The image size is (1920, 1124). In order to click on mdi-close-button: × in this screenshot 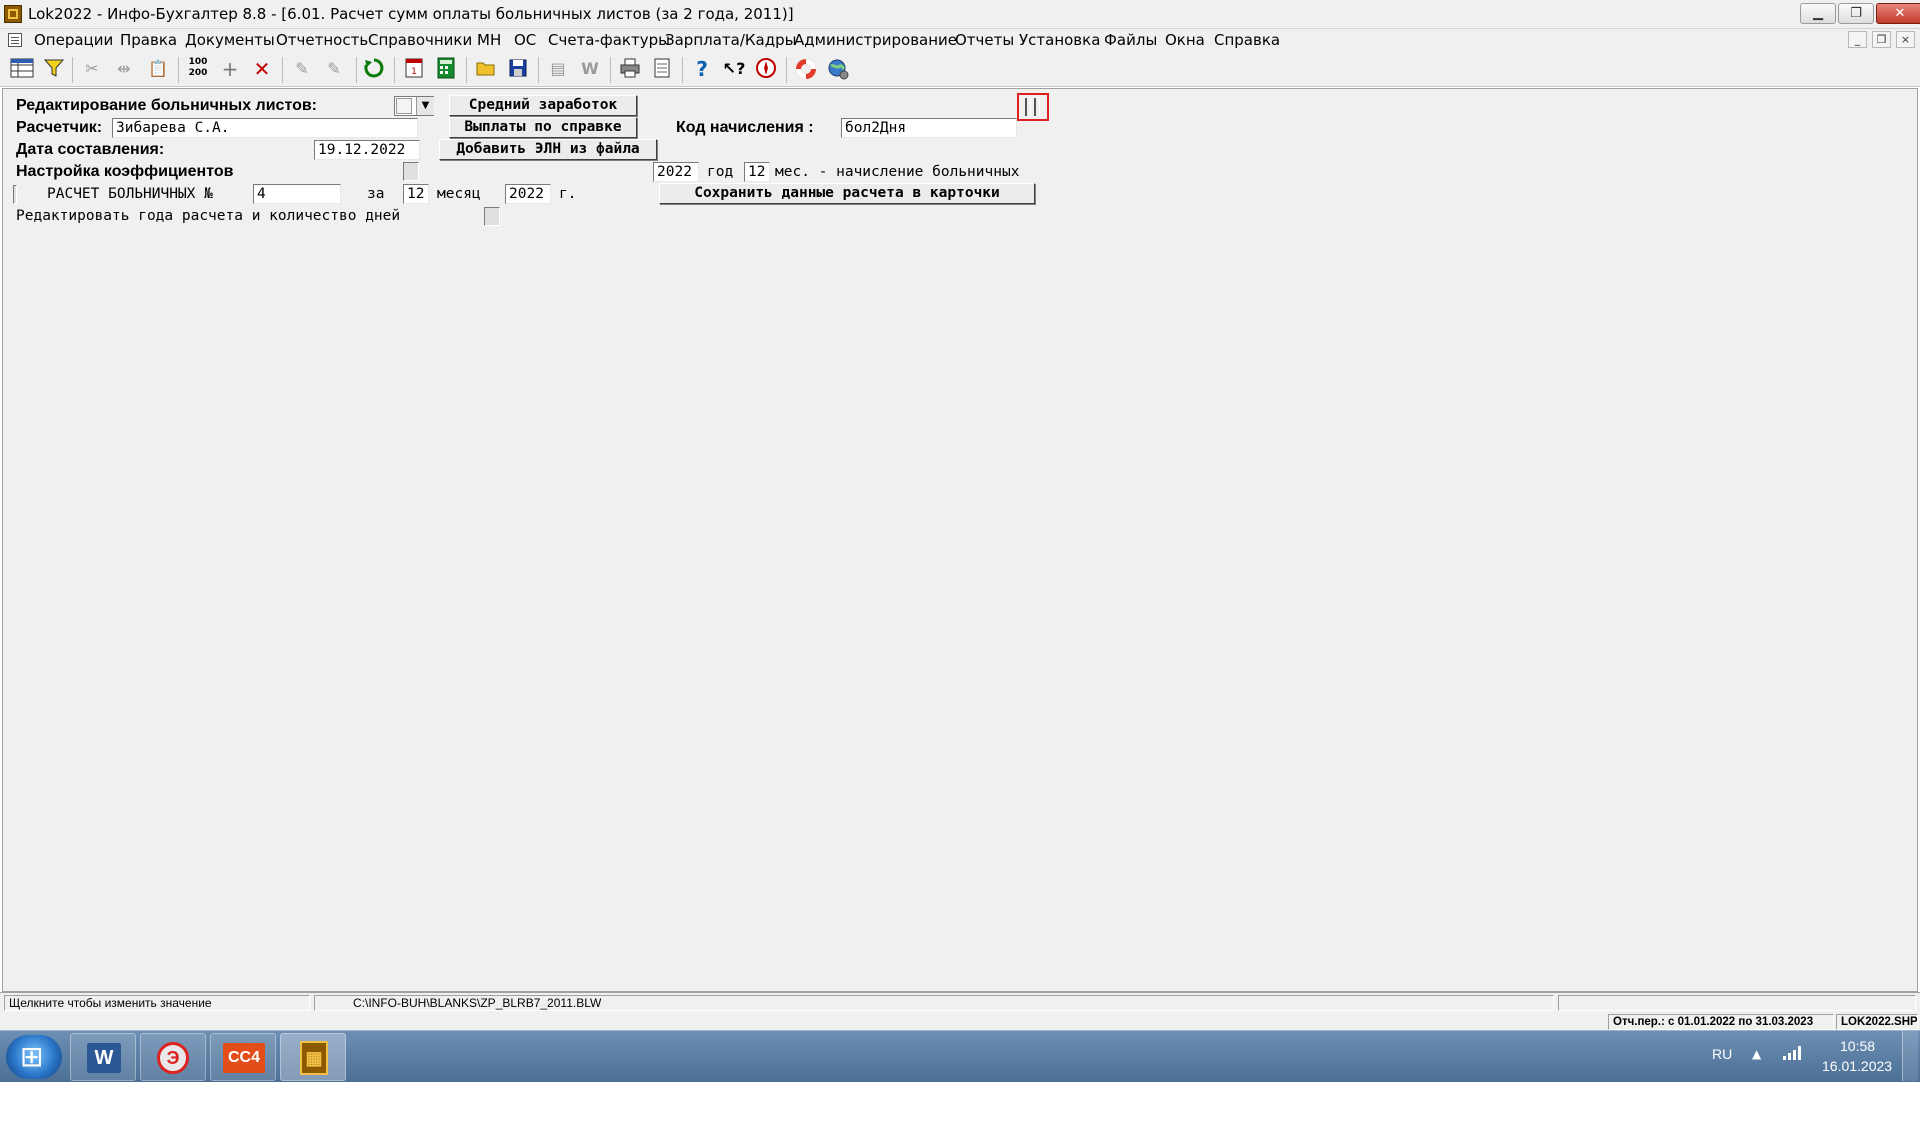, I will do `click(1905, 39)`.